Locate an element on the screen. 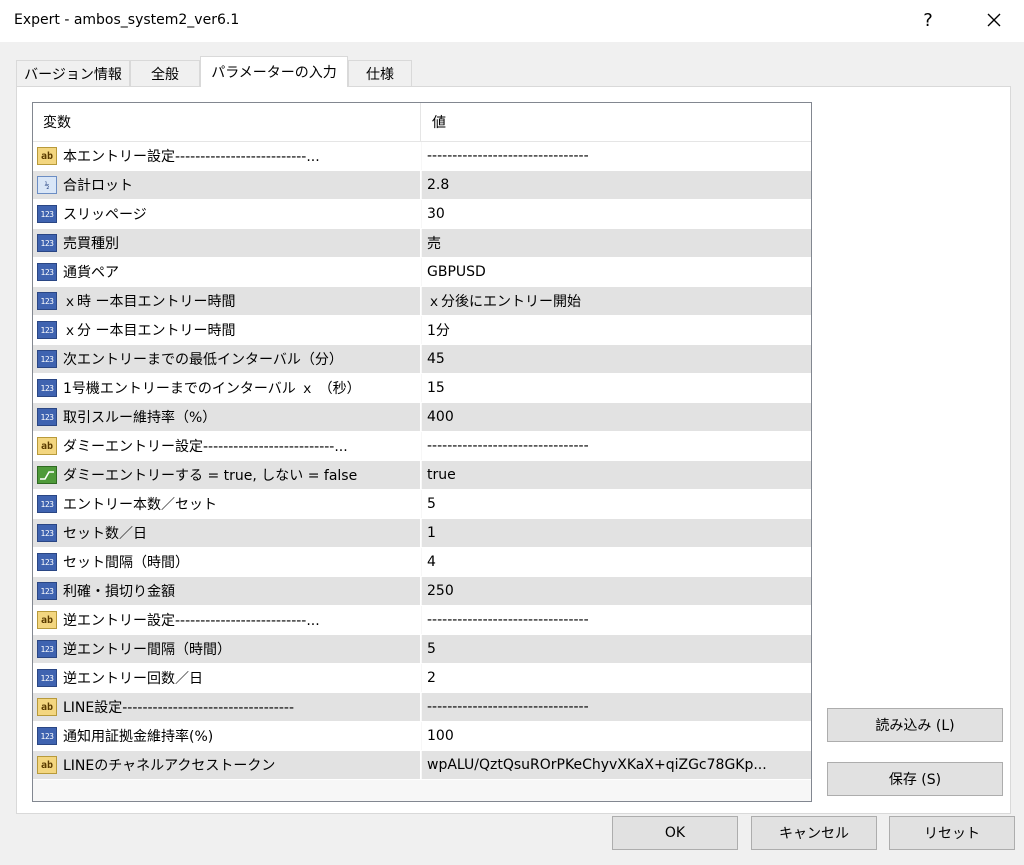 The width and height of the screenshot is (1024, 865). variable-name: 利確・損切り金額 is located at coordinates (119, 592).